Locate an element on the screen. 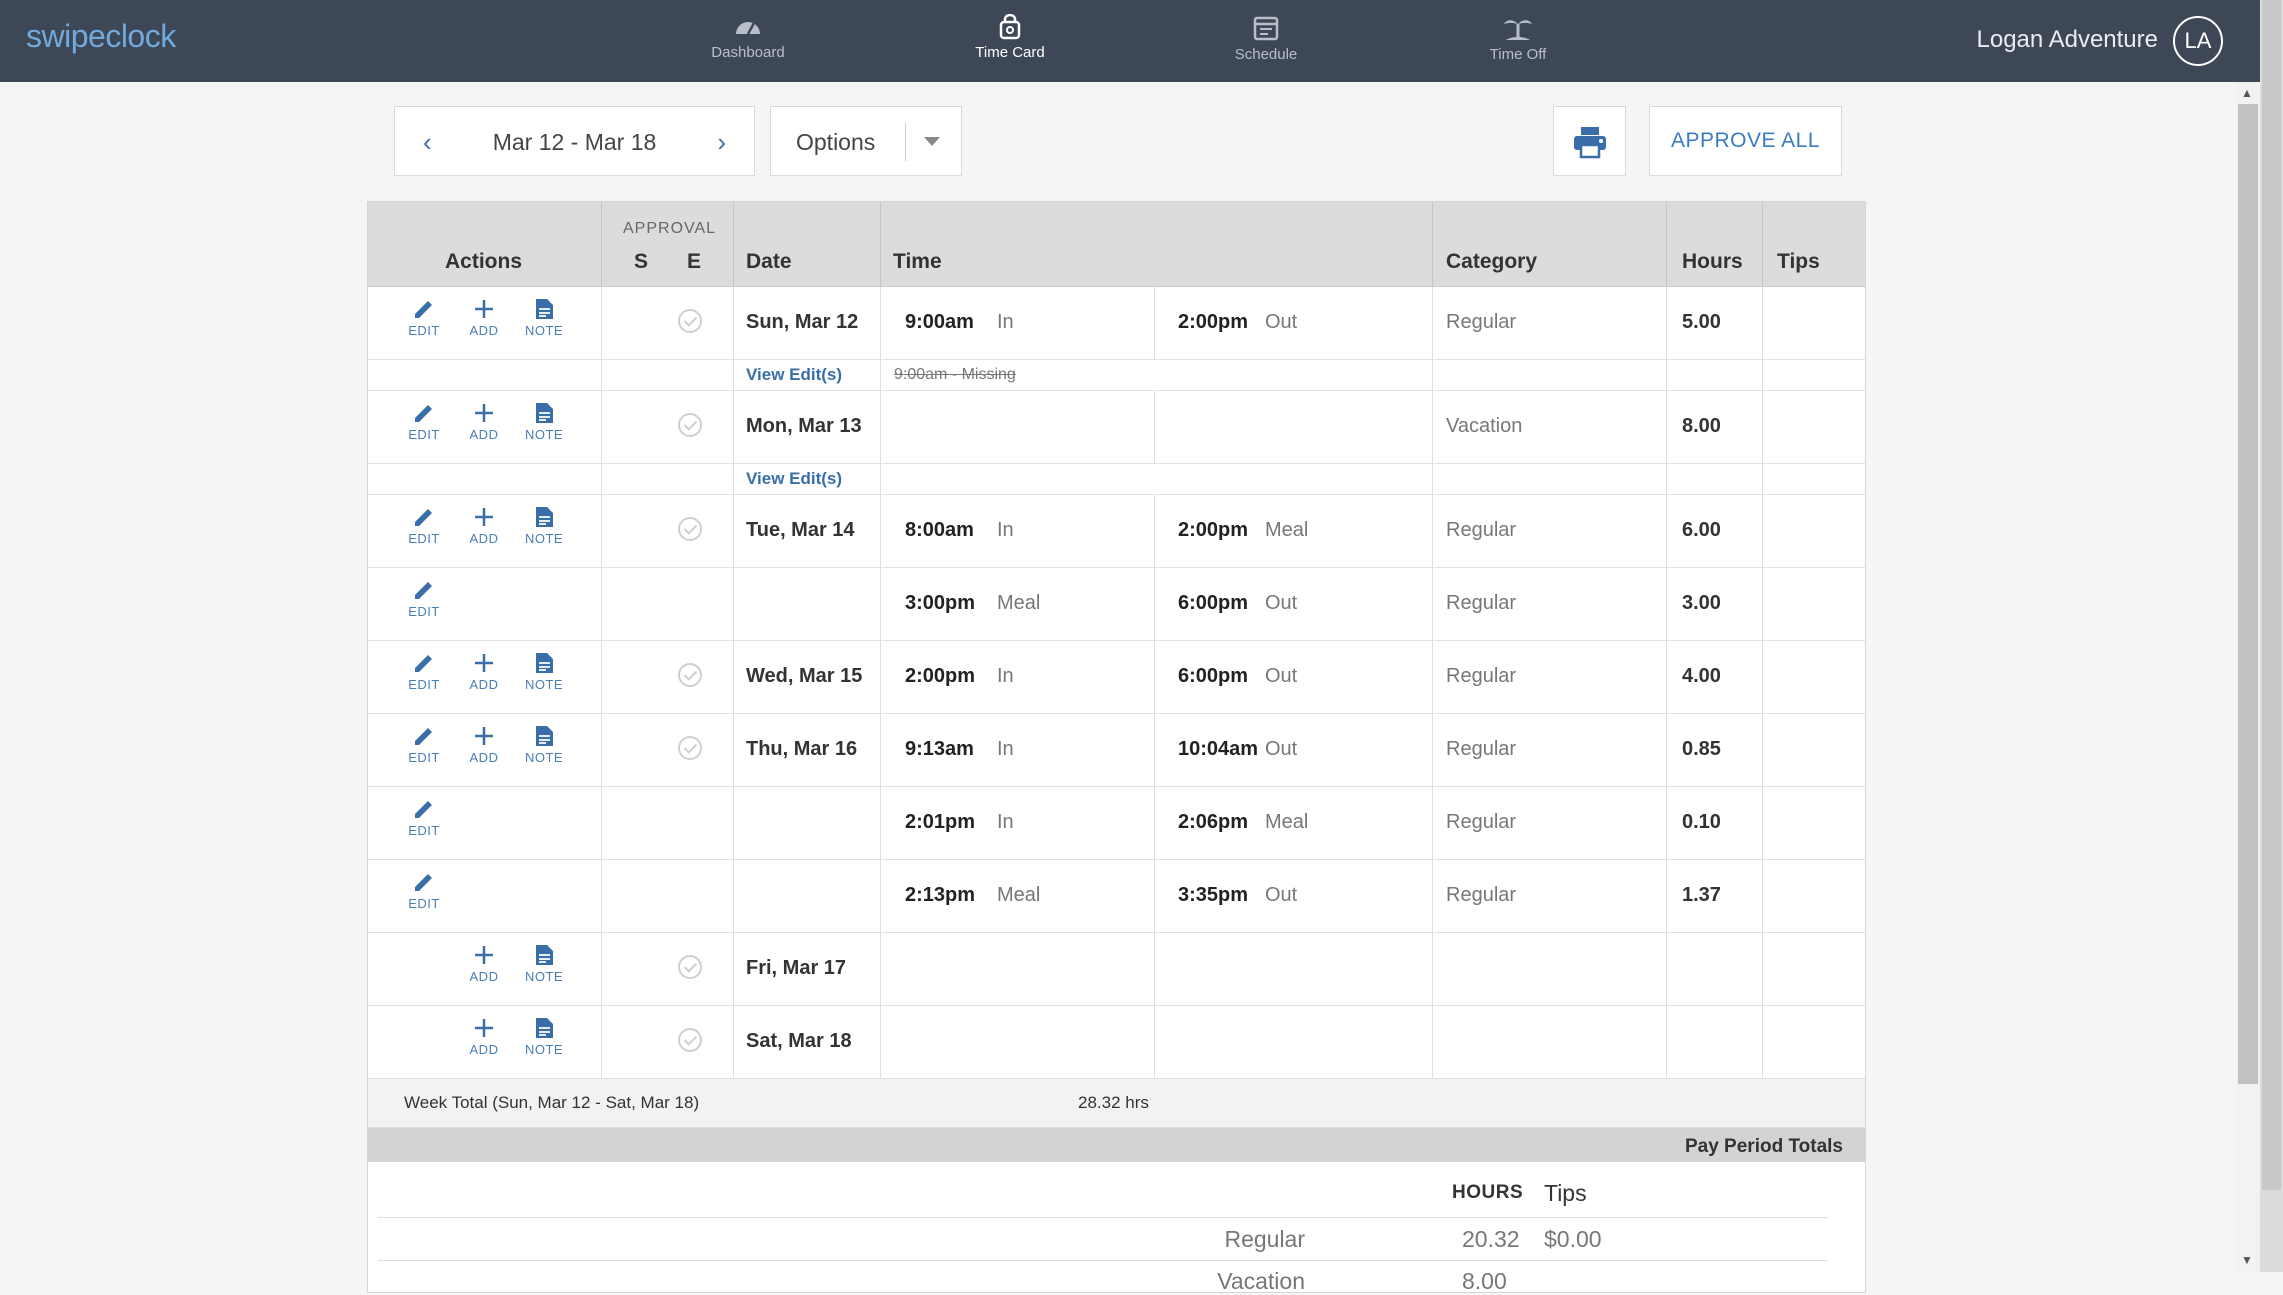  time-out: 2:06pm is located at coordinates (1213, 822).